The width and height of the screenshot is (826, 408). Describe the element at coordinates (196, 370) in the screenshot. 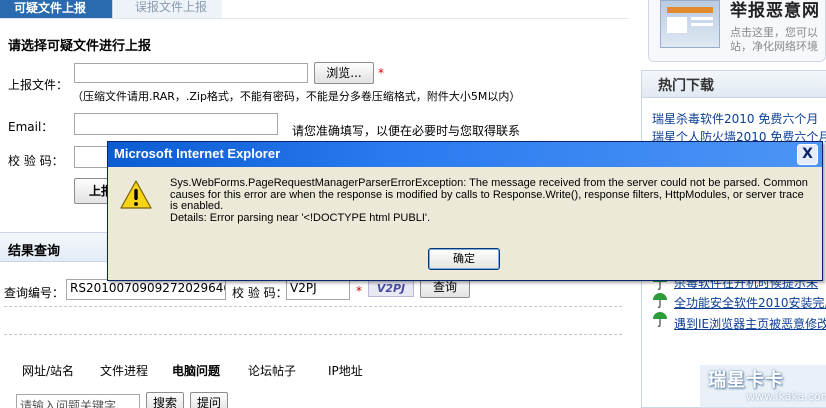

I see `subtab-pc-issue: 电脑问题` at that location.